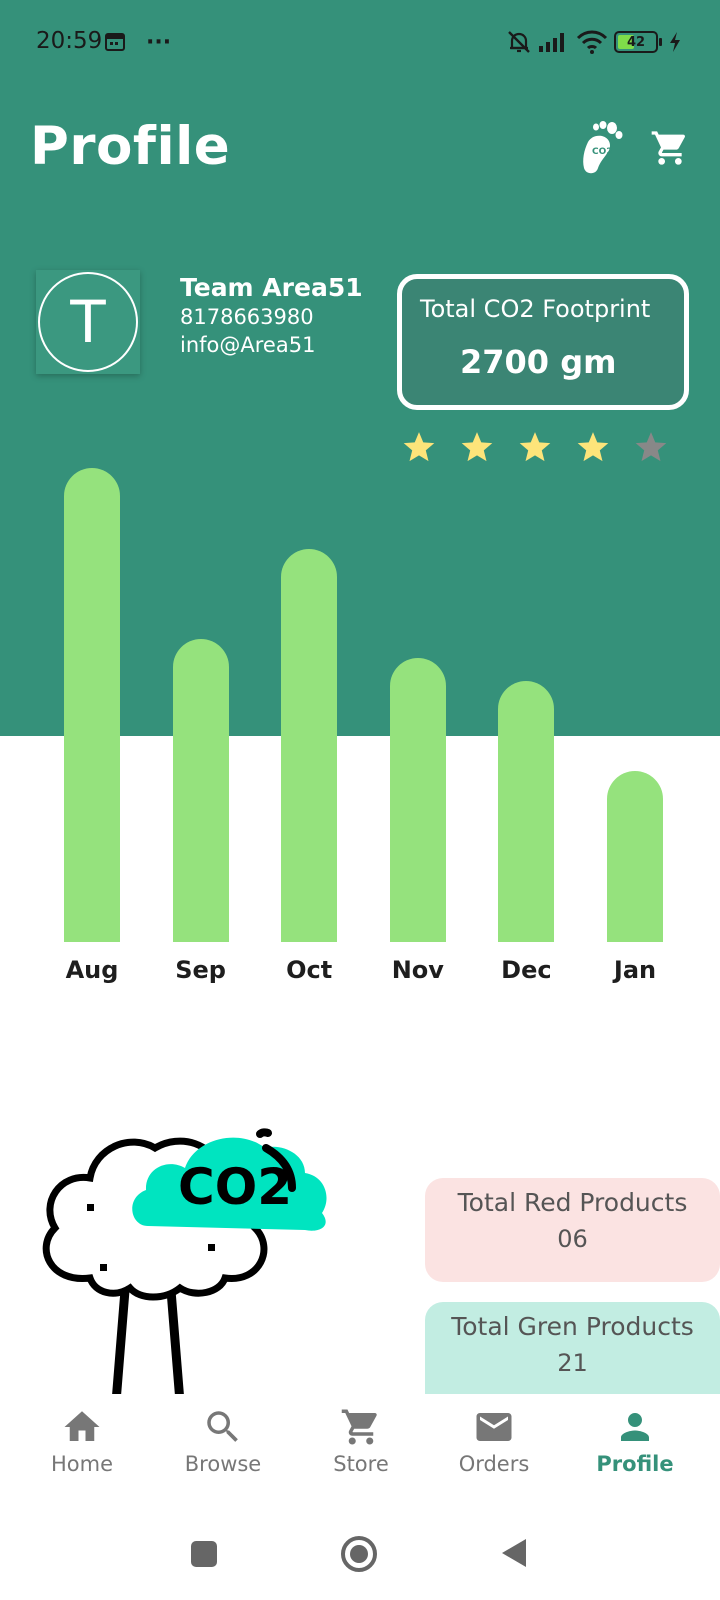  What do you see at coordinates (309, 970) in the screenshot?
I see `chart-label-oct: Oct` at bounding box center [309, 970].